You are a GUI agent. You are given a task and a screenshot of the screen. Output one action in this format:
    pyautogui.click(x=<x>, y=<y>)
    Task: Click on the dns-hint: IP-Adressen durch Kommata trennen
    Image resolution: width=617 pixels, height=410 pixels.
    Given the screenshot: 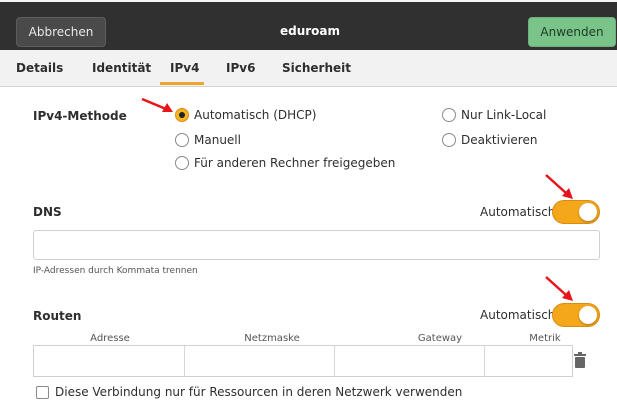 What is the action you would take?
    pyautogui.click(x=115, y=271)
    